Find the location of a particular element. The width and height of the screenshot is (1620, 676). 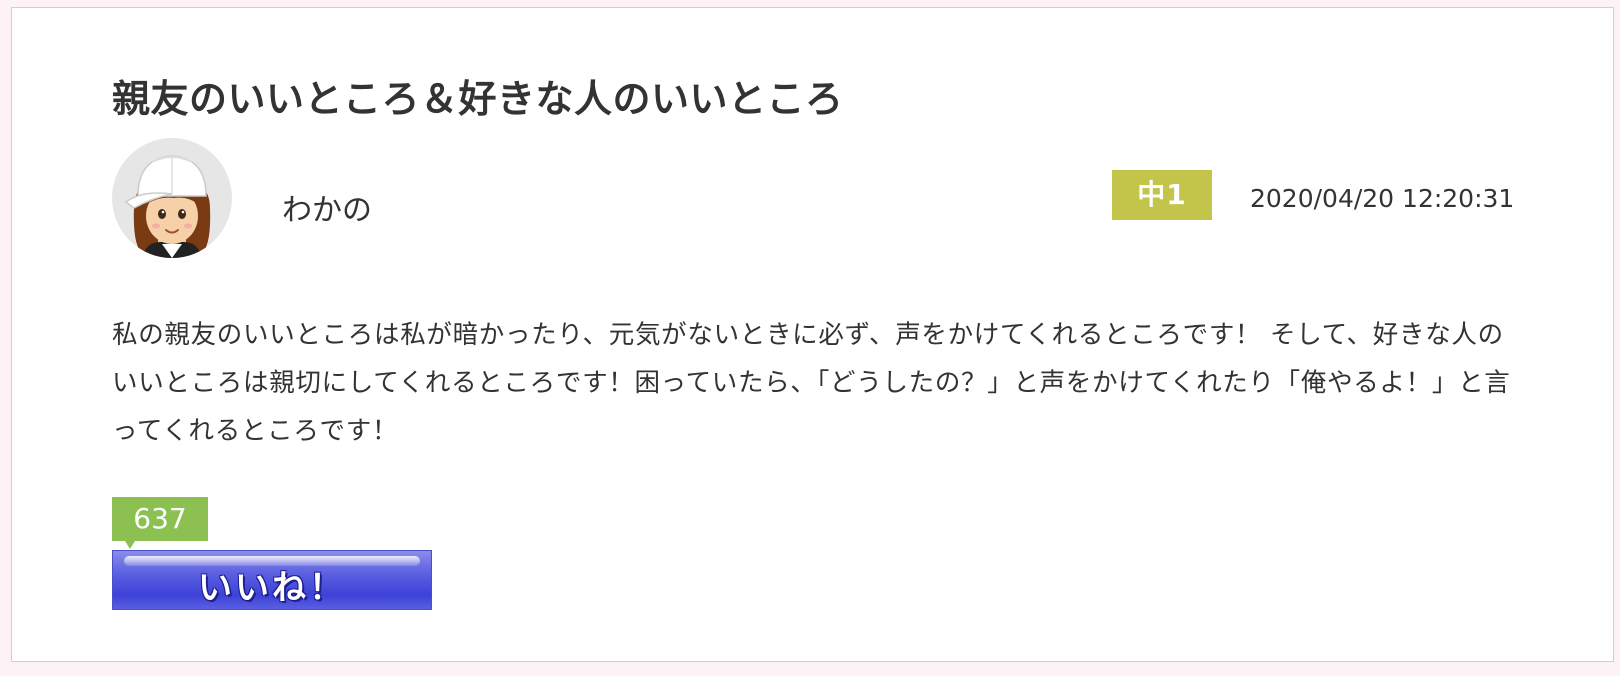

like-count-pointer is located at coordinates (130, 545).